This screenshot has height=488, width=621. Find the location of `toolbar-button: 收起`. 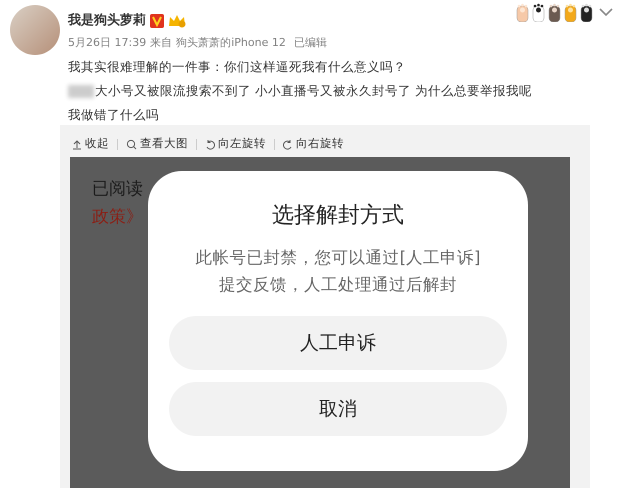

toolbar-button: 收起 is located at coordinates (93, 144).